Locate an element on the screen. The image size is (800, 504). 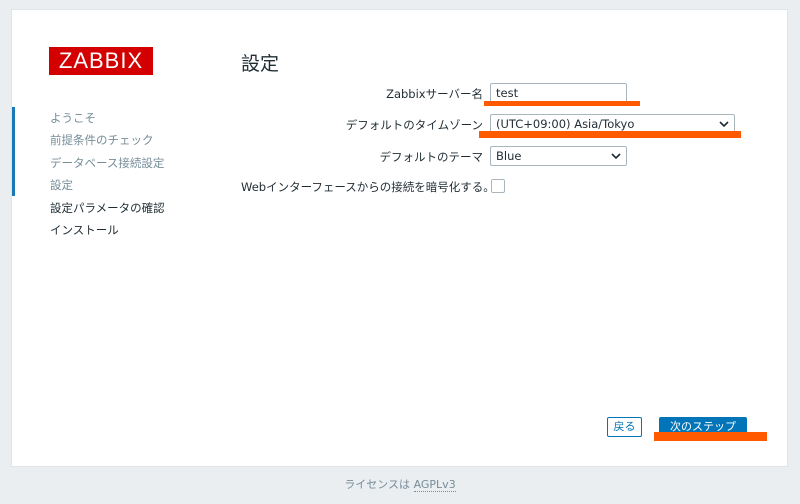
theme-select: Blue is located at coordinates (558, 156).